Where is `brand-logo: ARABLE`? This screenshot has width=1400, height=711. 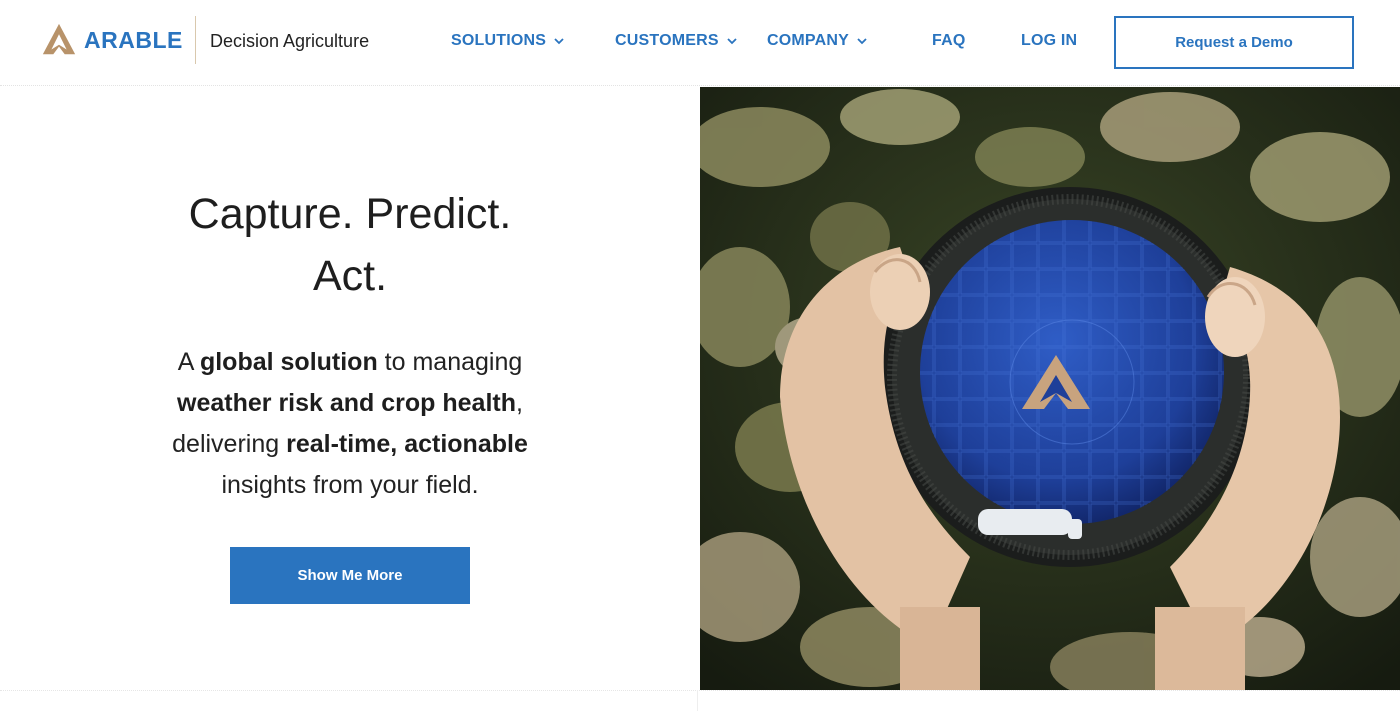
brand-logo: ARABLE is located at coordinates (111, 40).